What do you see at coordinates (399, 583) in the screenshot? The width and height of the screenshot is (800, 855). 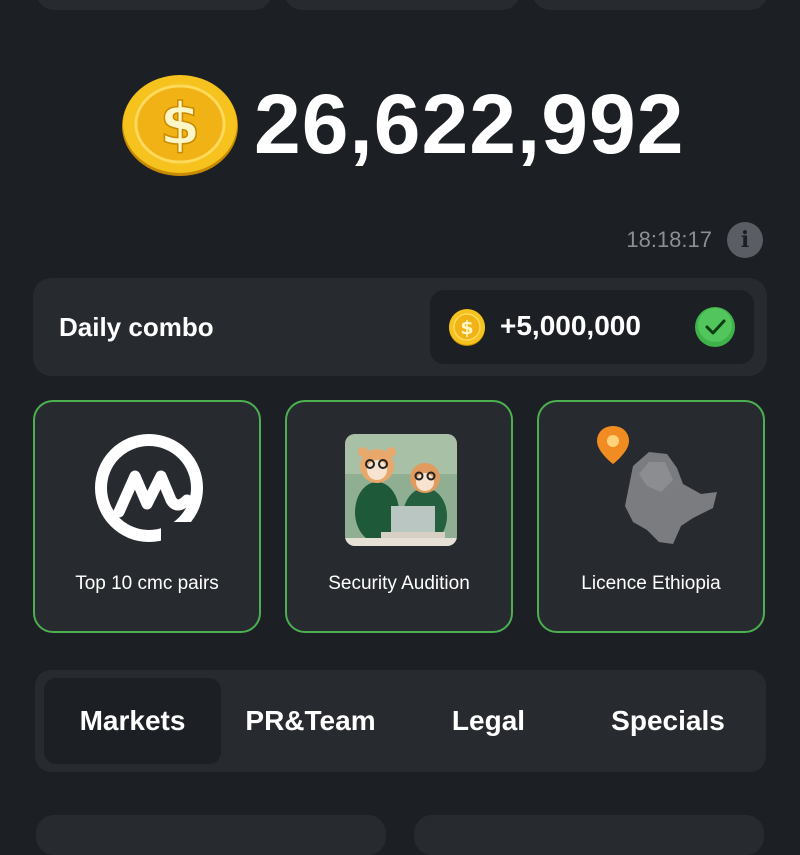 I see `card-label: Security Audition` at bounding box center [399, 583].